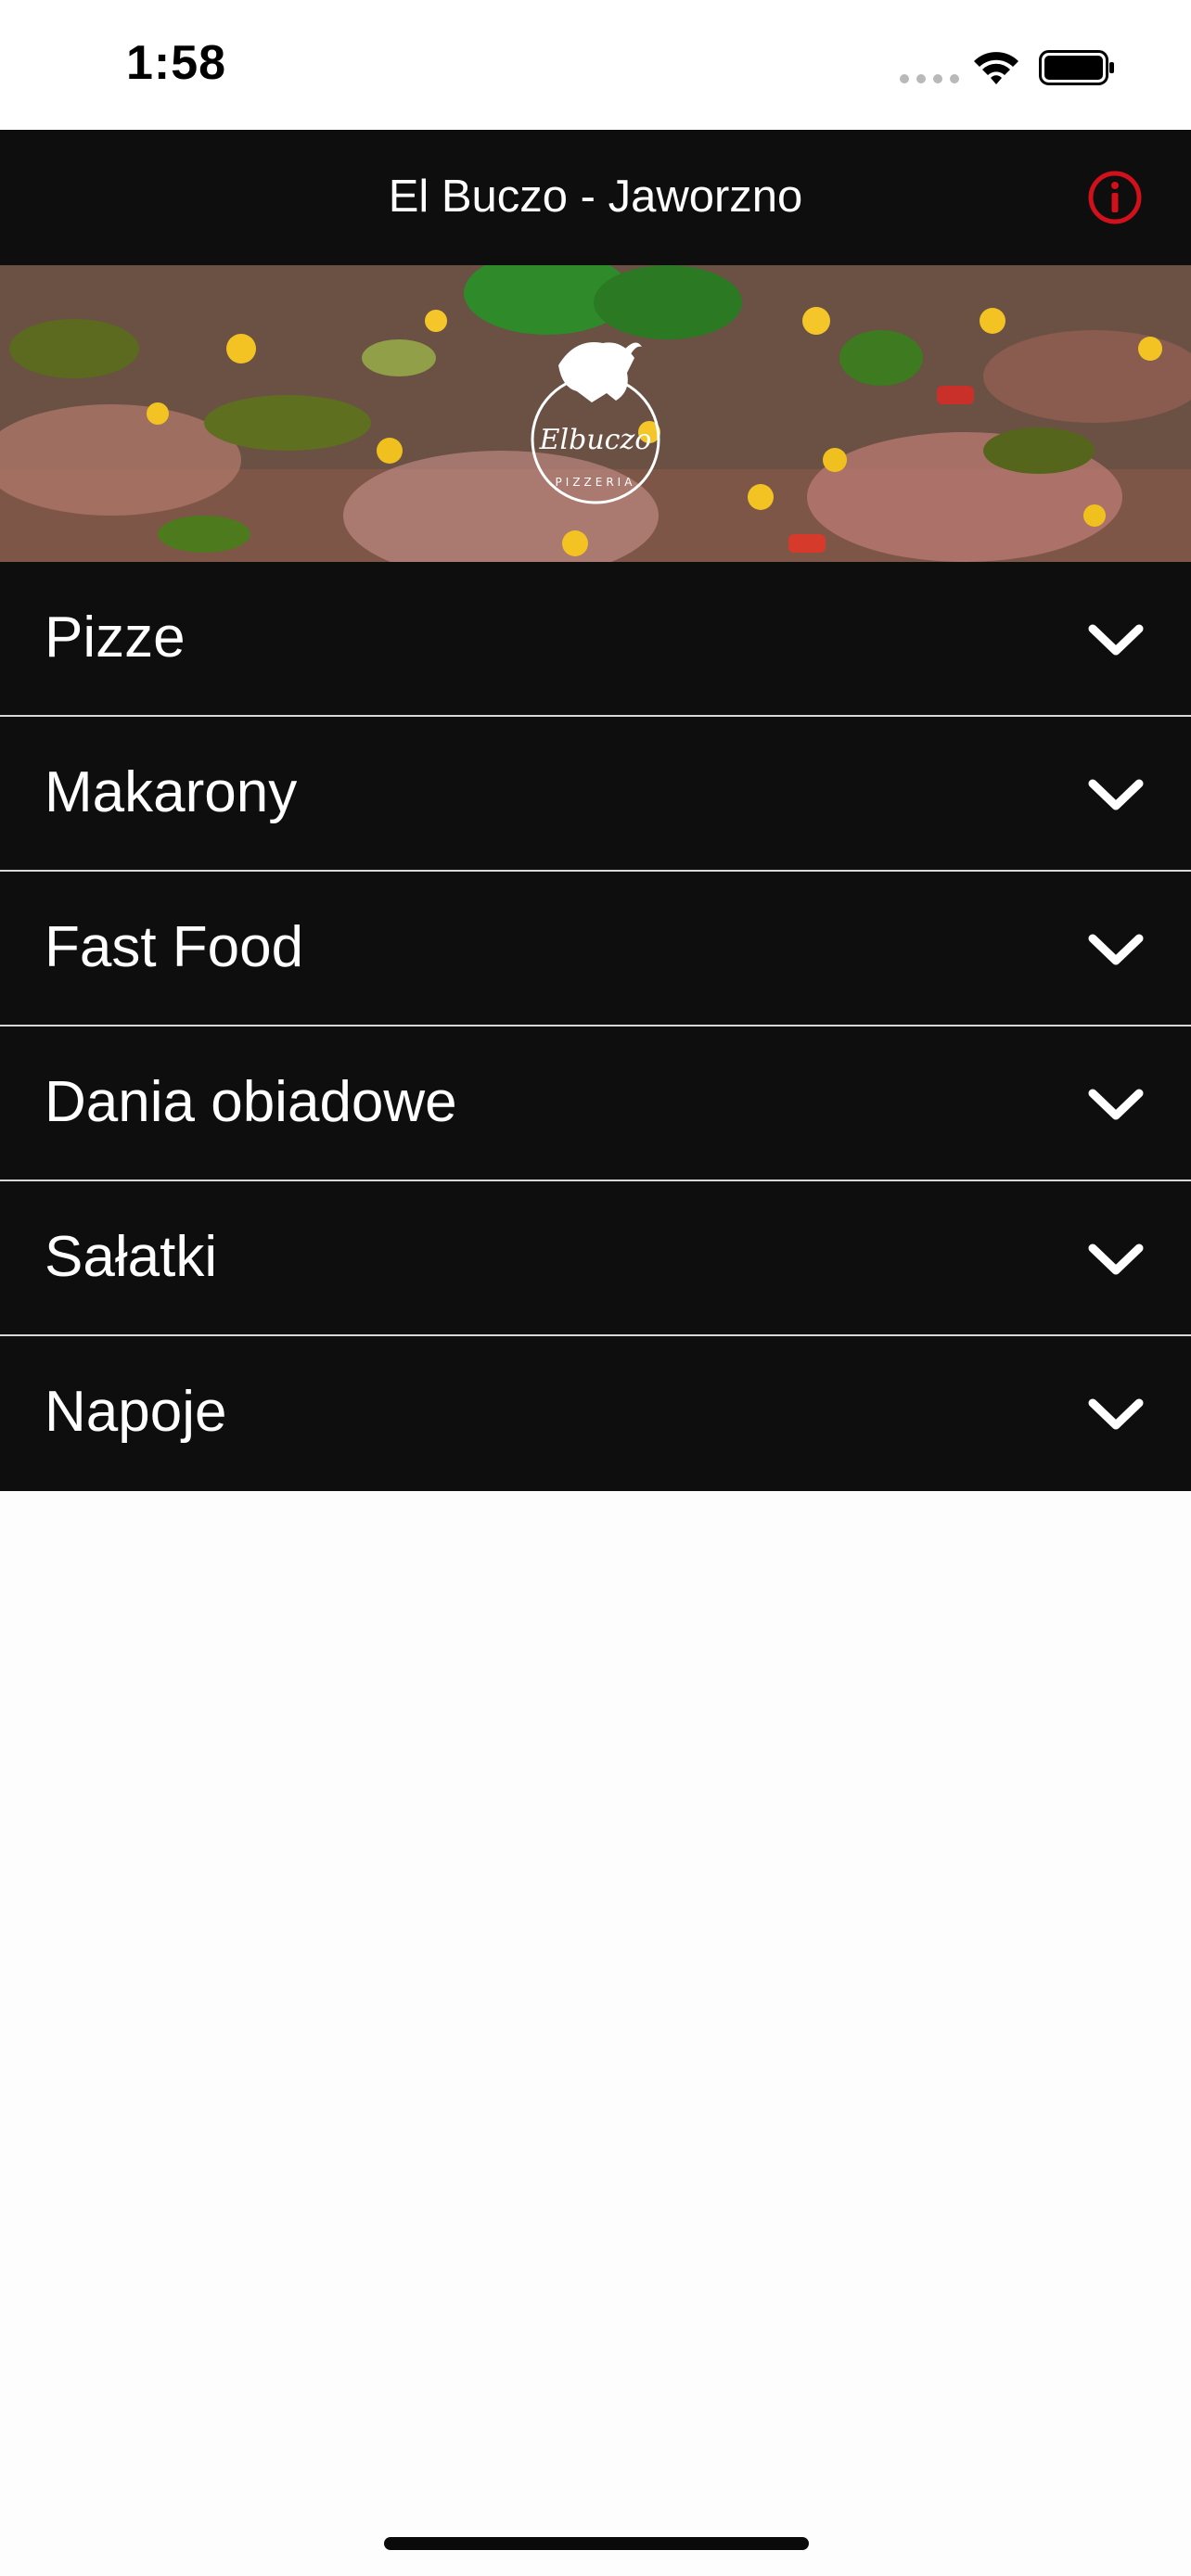 The height and width of the screenshot is (2576, 1191). Describe the element at coordinates (595, 950) in the screenshot. I see `menu-category-fast-food: Fast Food` at that location.